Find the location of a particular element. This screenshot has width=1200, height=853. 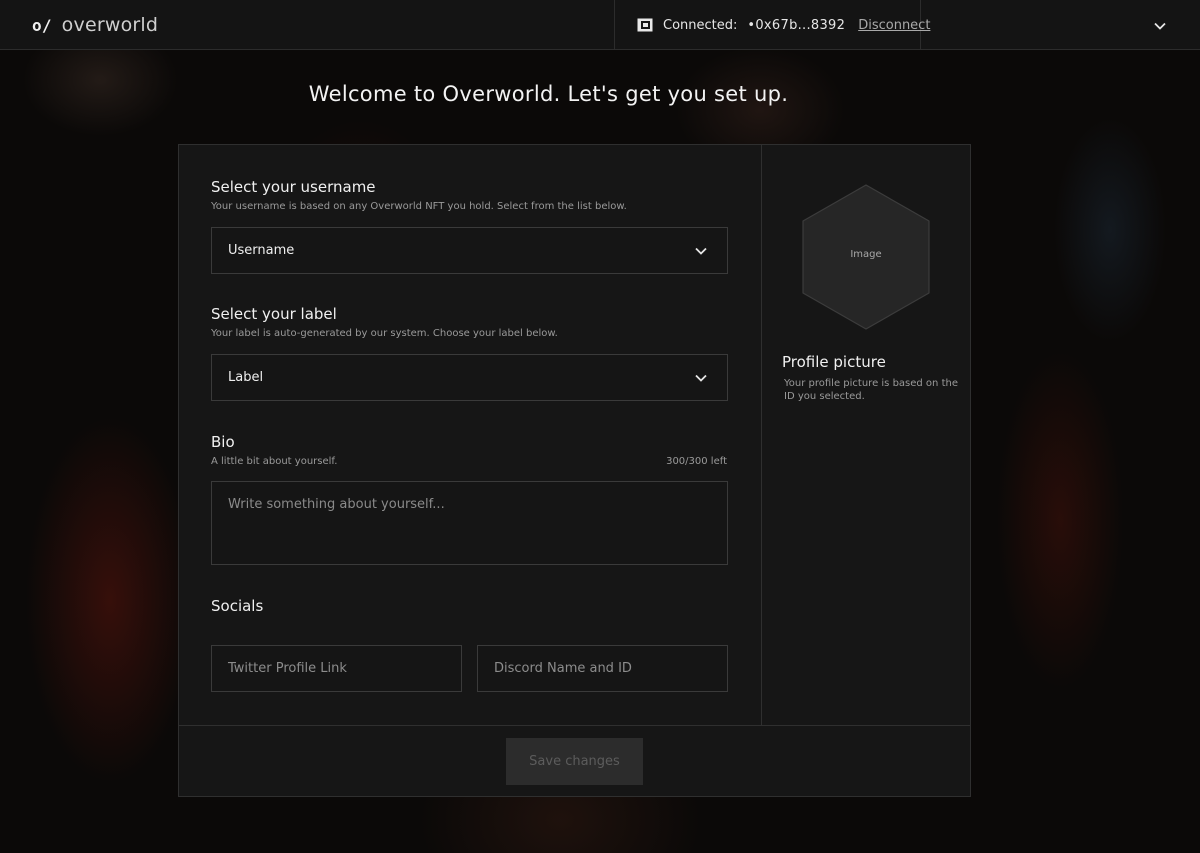

label-section-title: Select your label is located at coordinates (274, 314).